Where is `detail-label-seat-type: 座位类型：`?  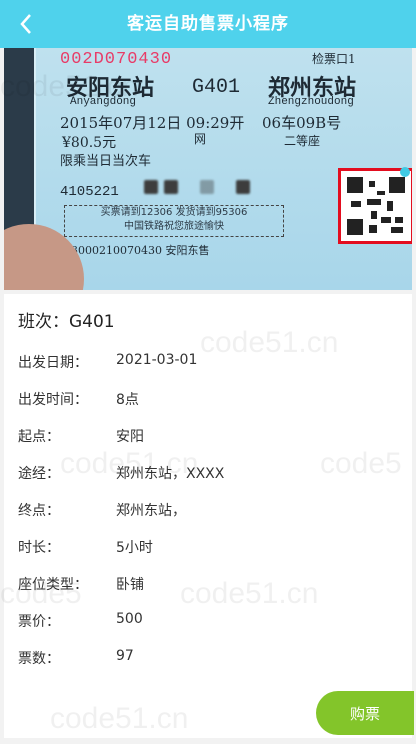 detail-label-seat-type: 座位类型： is located at coordinates (53, 585).